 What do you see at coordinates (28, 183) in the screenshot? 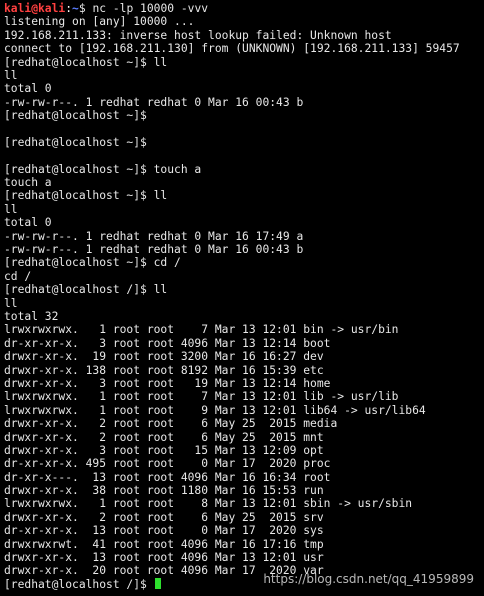
I see `output-line: touch a` at bounding box center [28, 183].